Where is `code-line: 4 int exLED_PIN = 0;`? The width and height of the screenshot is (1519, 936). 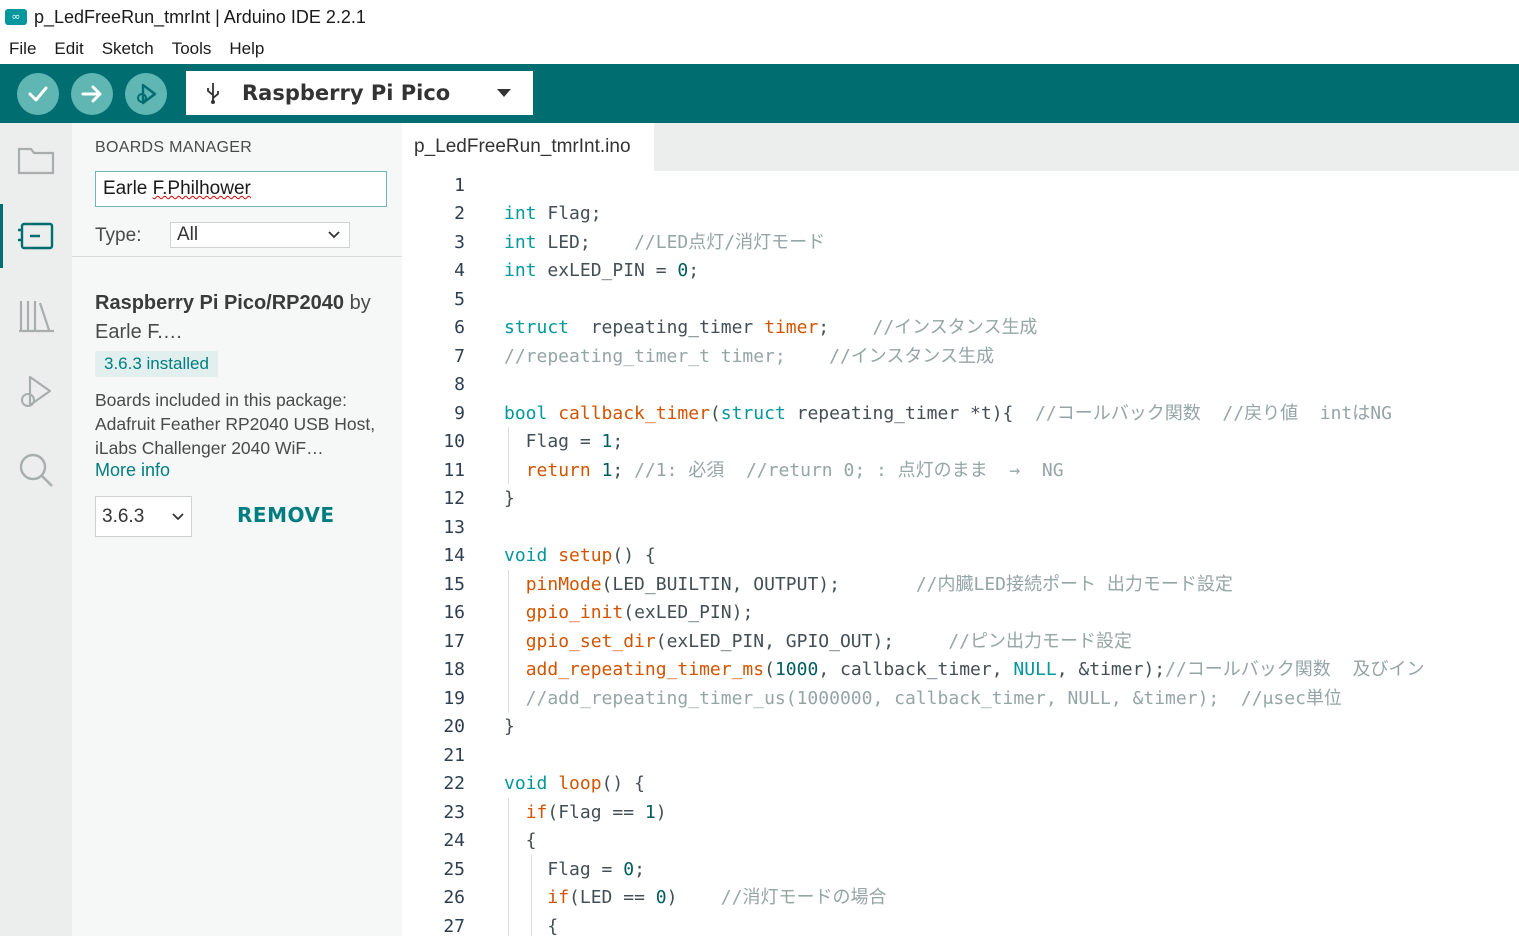
code-line: 4 int exLED_PIN = 0; is located at coordinates (960, 271).